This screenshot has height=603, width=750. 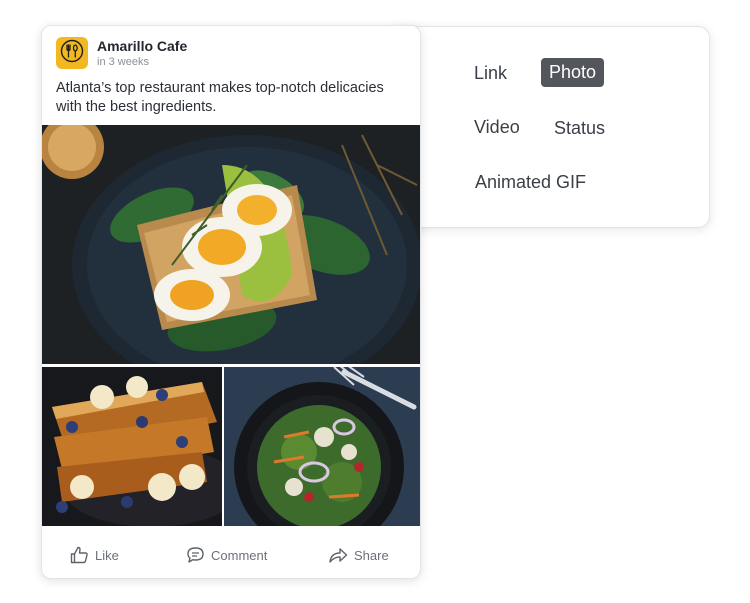 What do you see at coordinates (497, 127) in the screenshot?
I see `post-type-video: Video` at bounding box center [497, 127].